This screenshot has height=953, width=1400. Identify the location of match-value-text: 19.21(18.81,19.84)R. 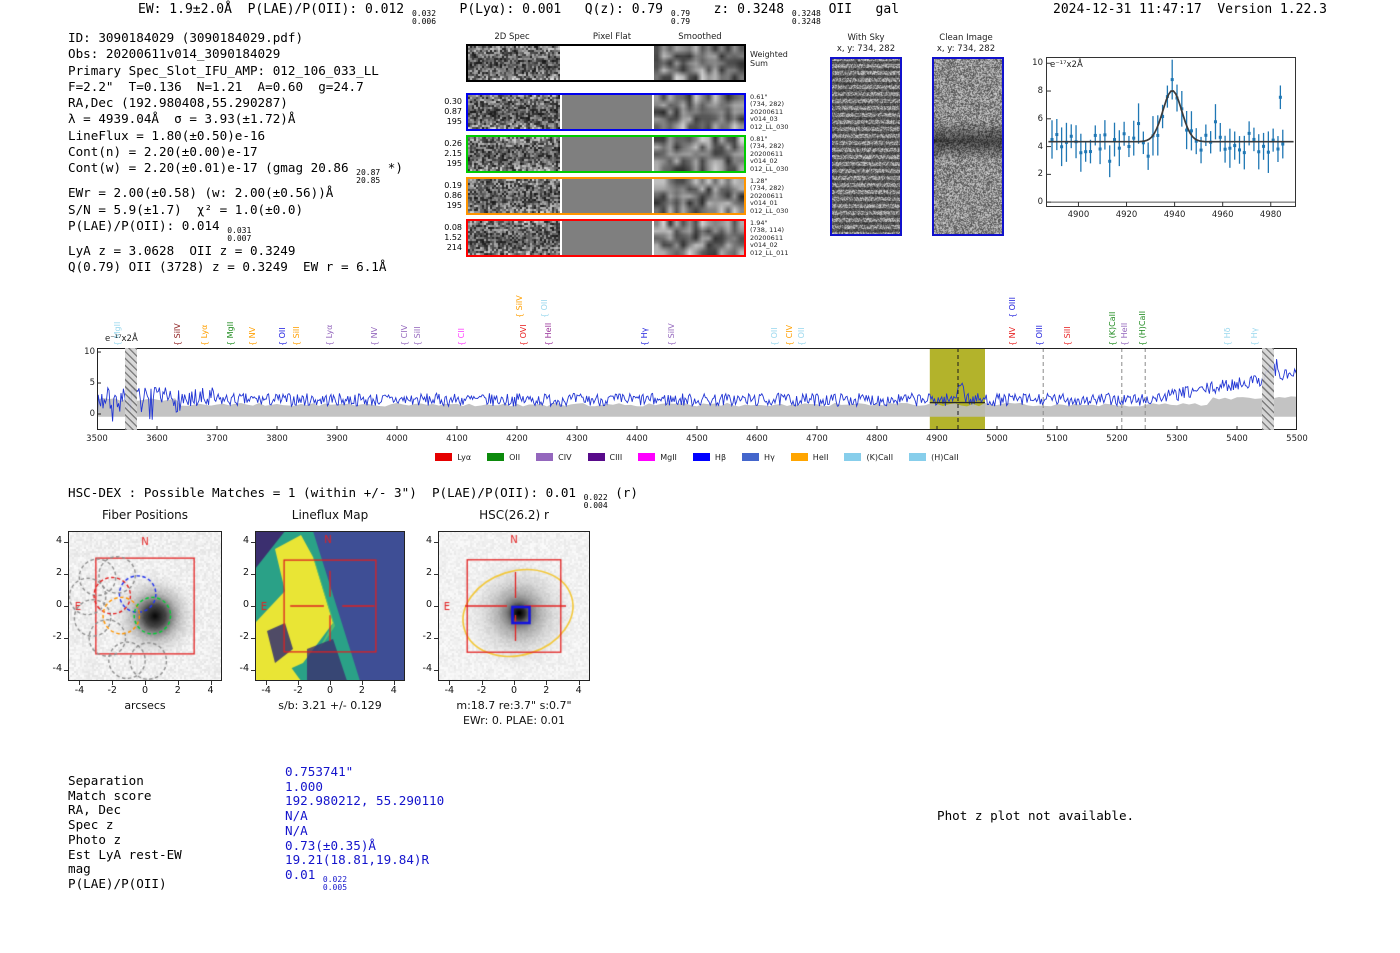
(357, 860).